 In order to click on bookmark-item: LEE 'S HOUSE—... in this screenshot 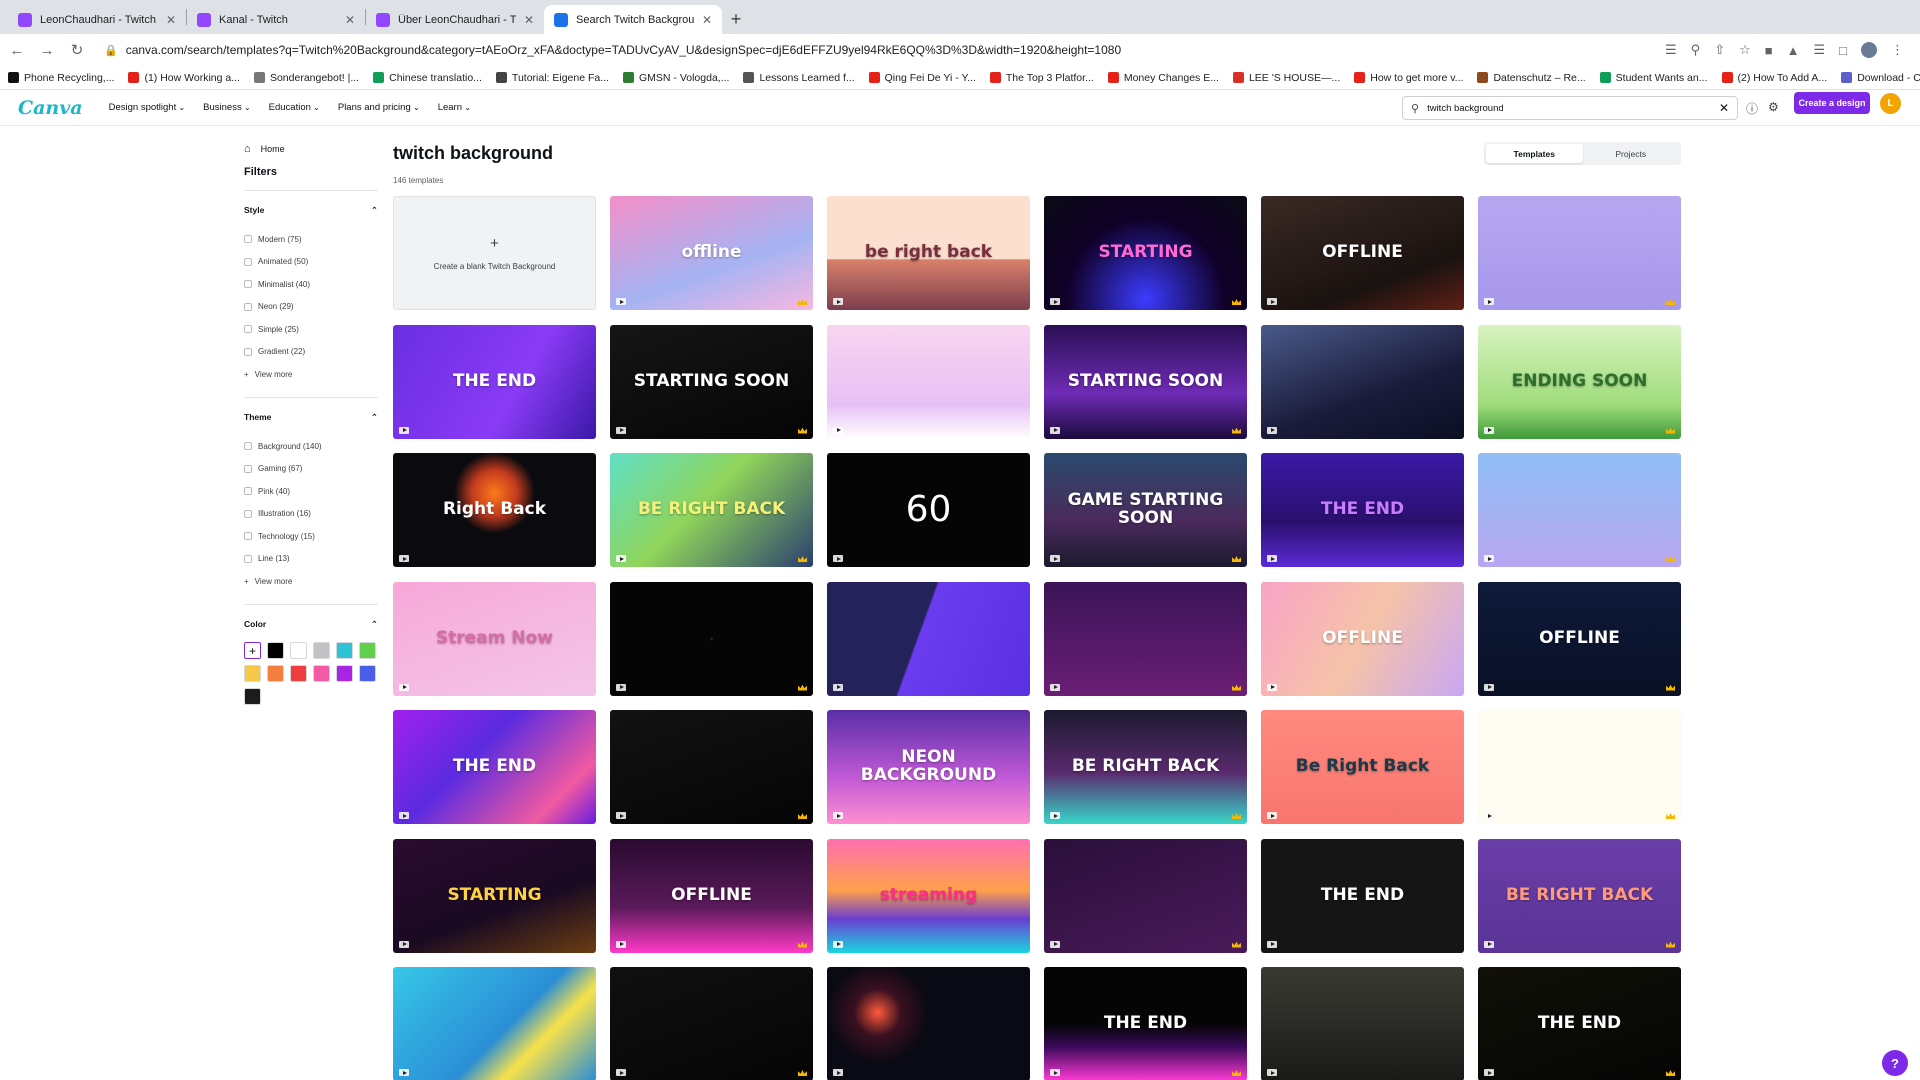, I will do `click(1286, 78)`.